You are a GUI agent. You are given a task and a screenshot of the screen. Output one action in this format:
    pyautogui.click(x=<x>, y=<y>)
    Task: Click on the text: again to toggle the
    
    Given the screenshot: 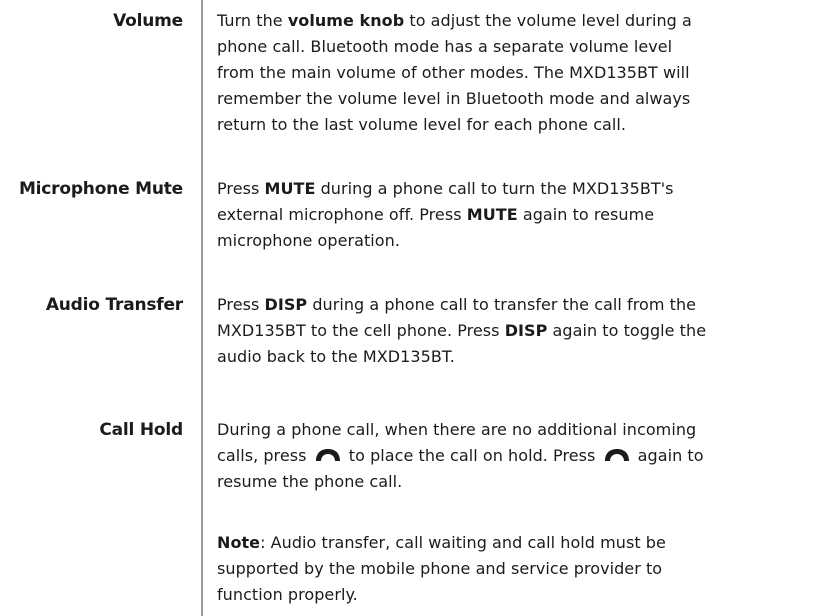 What is the action you would take?
    pyautogui.click(x=627, y=330)
    